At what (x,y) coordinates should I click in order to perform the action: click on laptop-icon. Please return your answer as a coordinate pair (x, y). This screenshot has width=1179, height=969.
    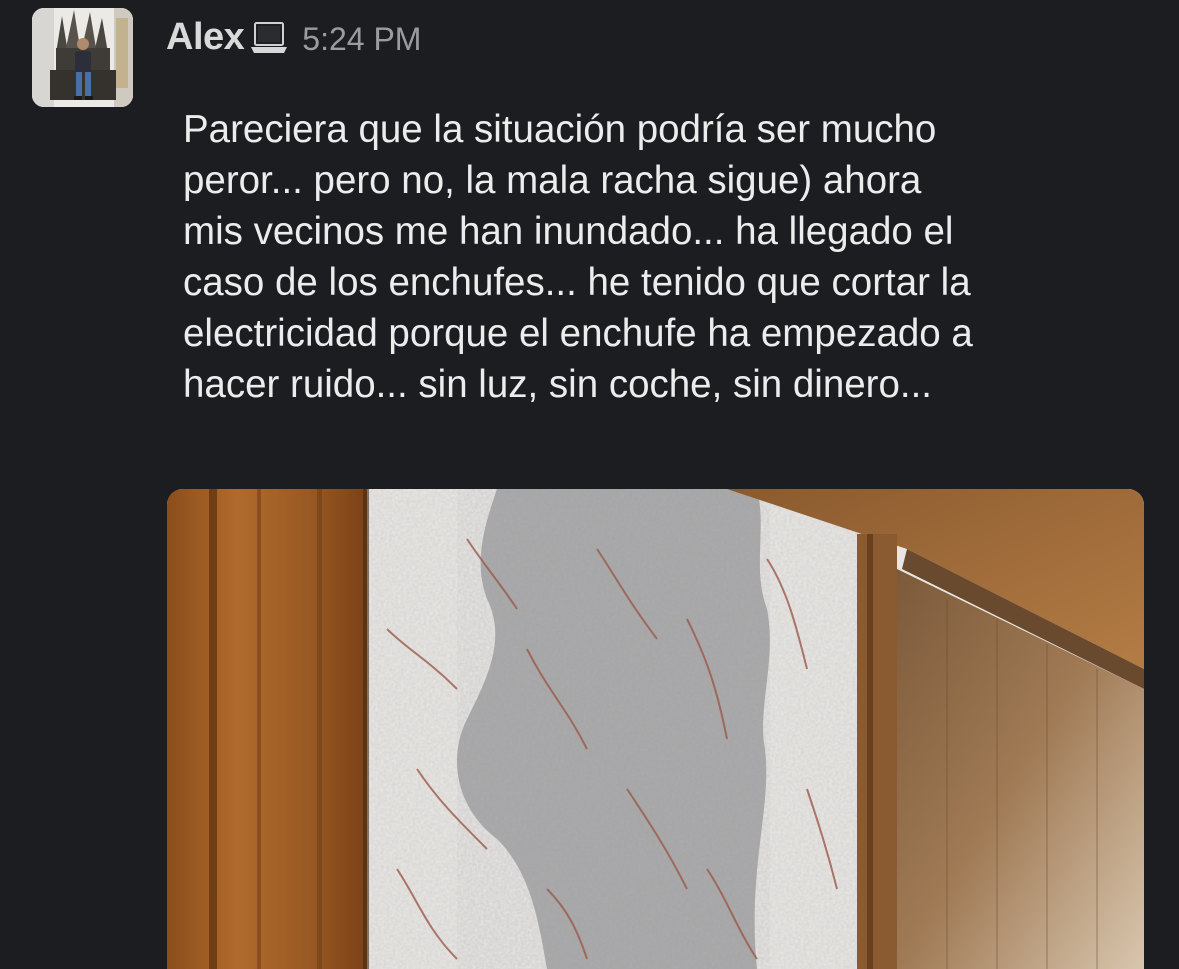
    Looking at the image, I should click on (269, 40).